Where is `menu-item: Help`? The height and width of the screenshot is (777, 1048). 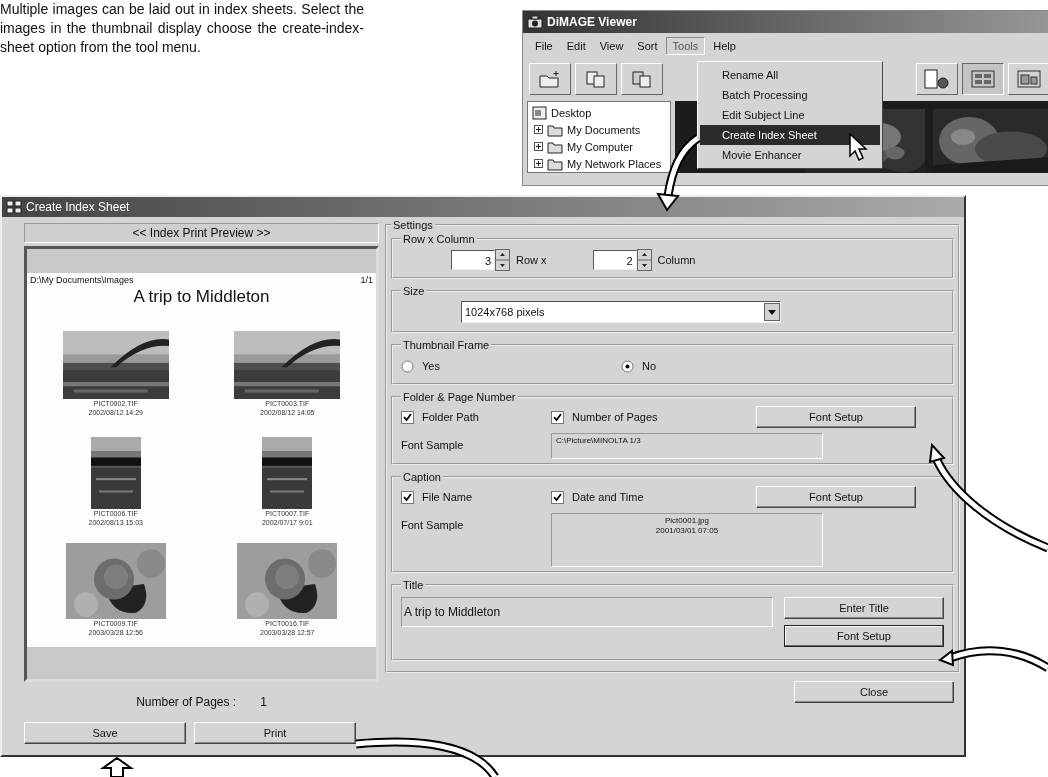 menu-item: Help is located at coordinates (724, 46).